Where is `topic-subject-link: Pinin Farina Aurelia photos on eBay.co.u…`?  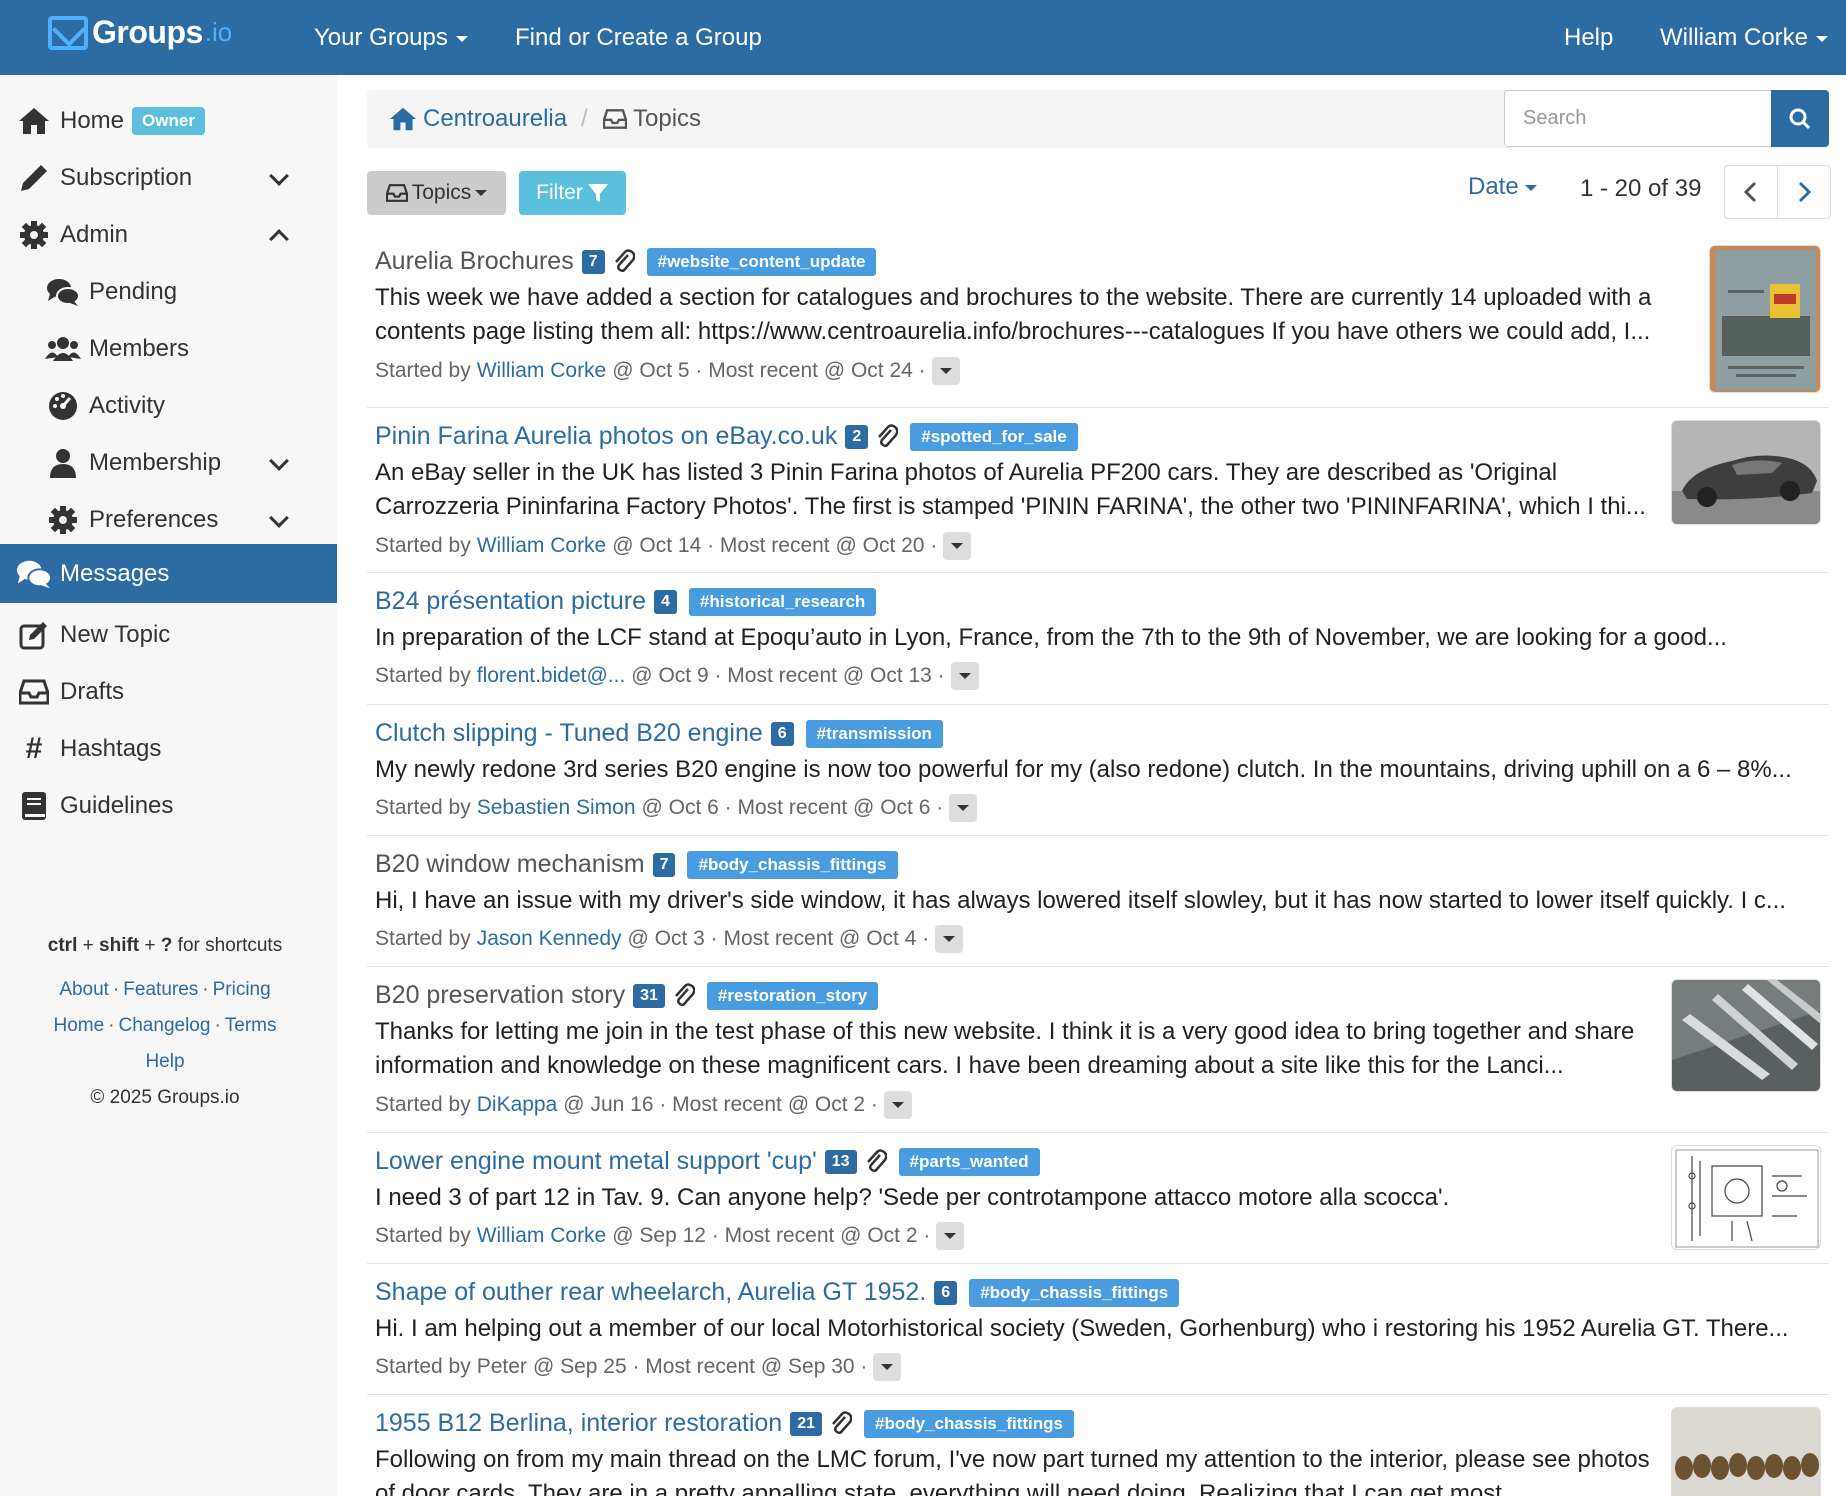
topic-subject-link: Pinin Farina Aurelia photos on eBay.co.u… is located at coordinates (606, 436).